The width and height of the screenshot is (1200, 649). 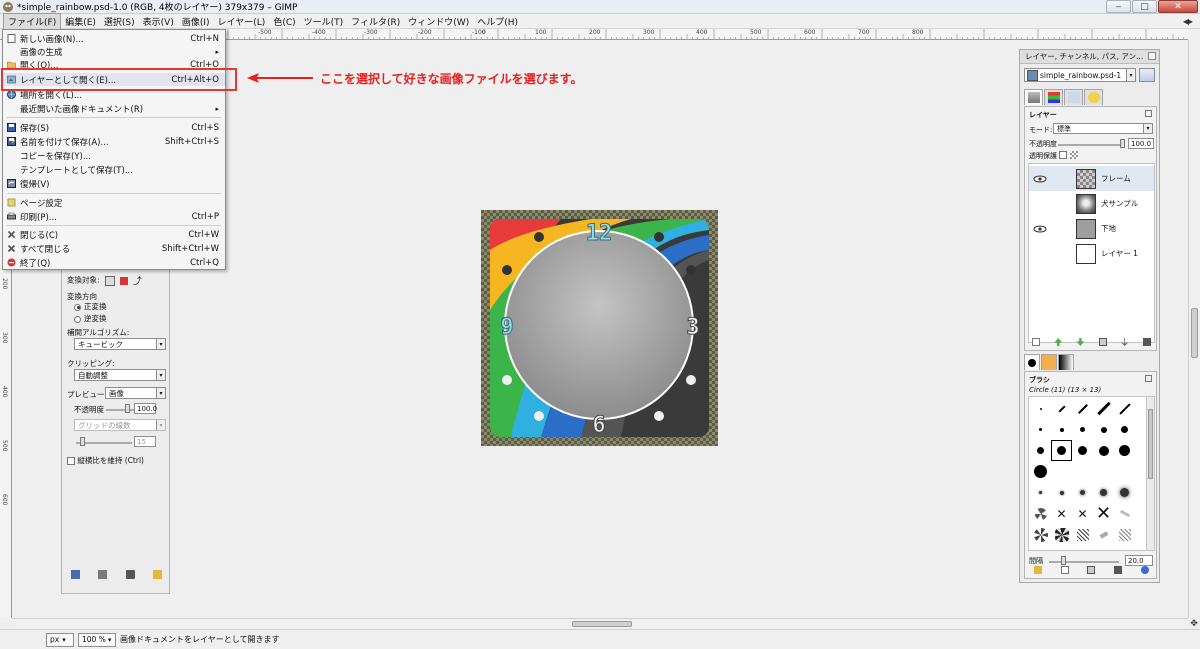 What do you see at coordinates (497, 21) in the screenshot?
I see `menu-help: ヘルプ(H)` at bounding box center [497, 21].